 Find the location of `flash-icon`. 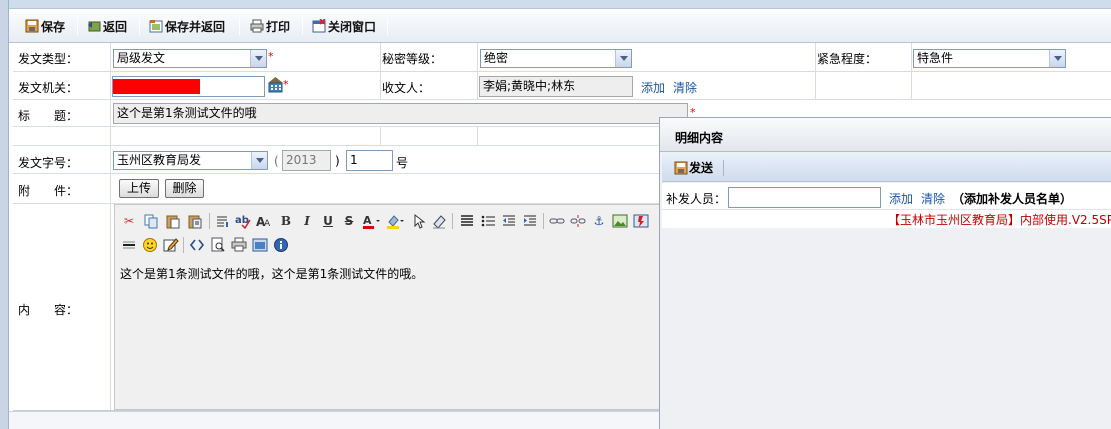

flash-icon is located at coordinates (641, 221).